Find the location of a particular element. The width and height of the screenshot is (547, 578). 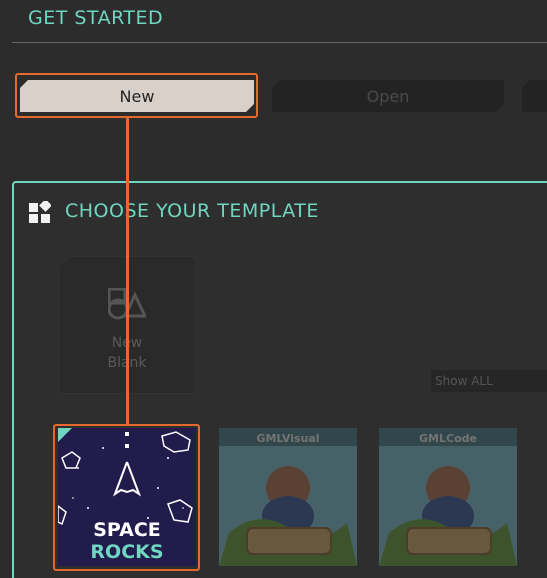

template-grid-icon is located at coordinates (40, 212).